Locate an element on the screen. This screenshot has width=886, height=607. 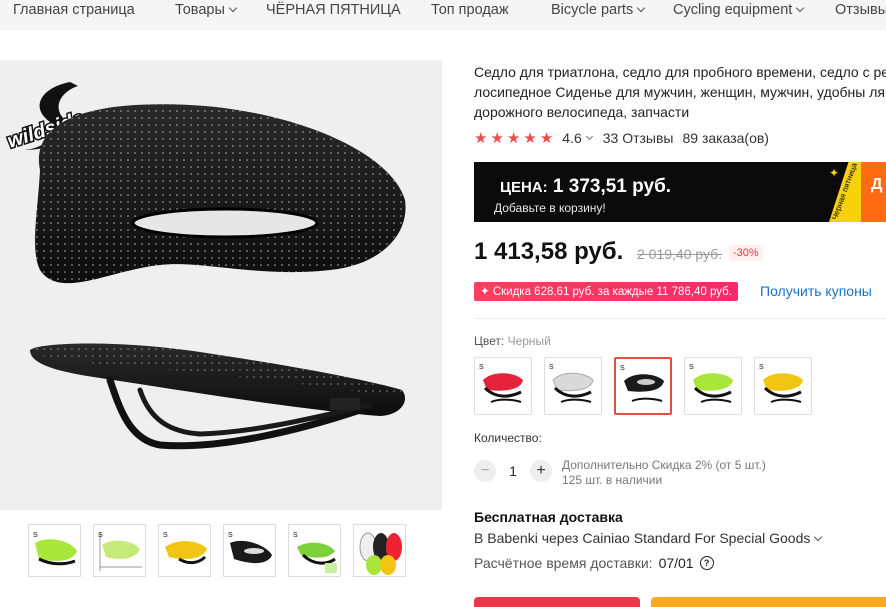
discount-badge: -30% is located at coordinates (746, 253).